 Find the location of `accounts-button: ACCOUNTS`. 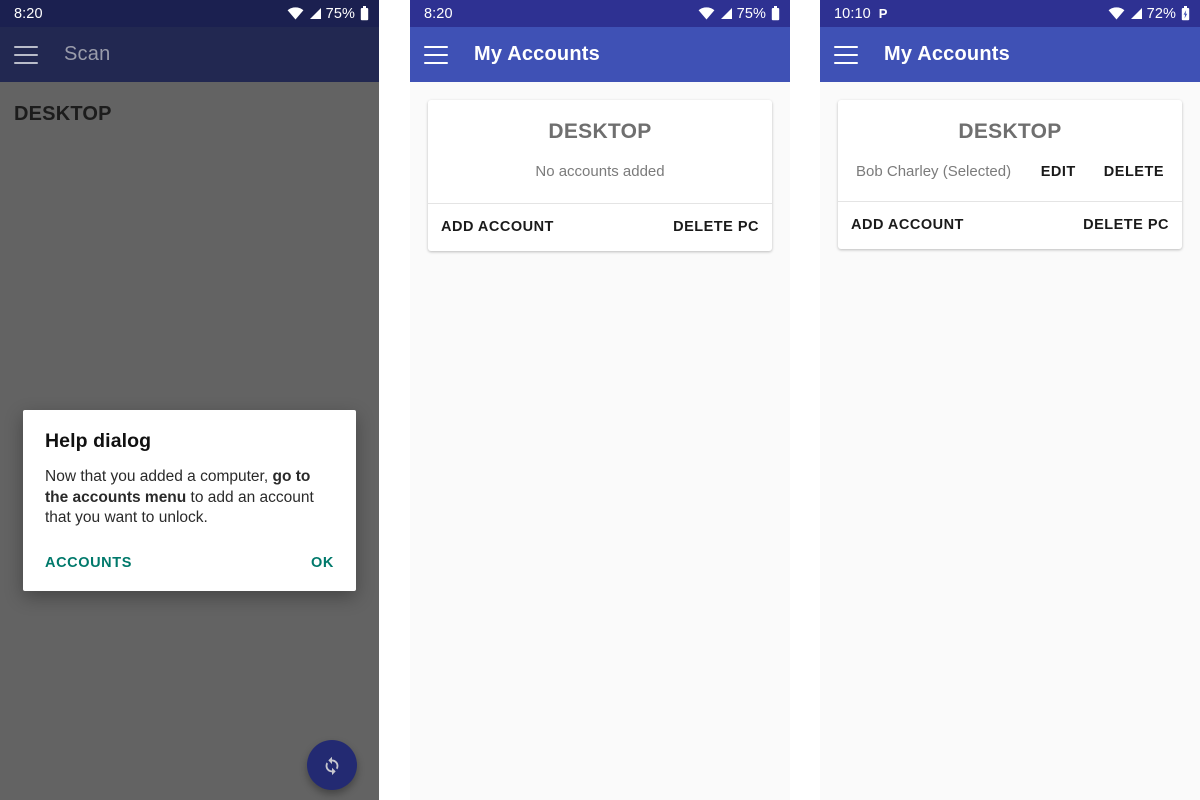

accounts-button: ACCOUNTS is located at coordinates (88, 563).